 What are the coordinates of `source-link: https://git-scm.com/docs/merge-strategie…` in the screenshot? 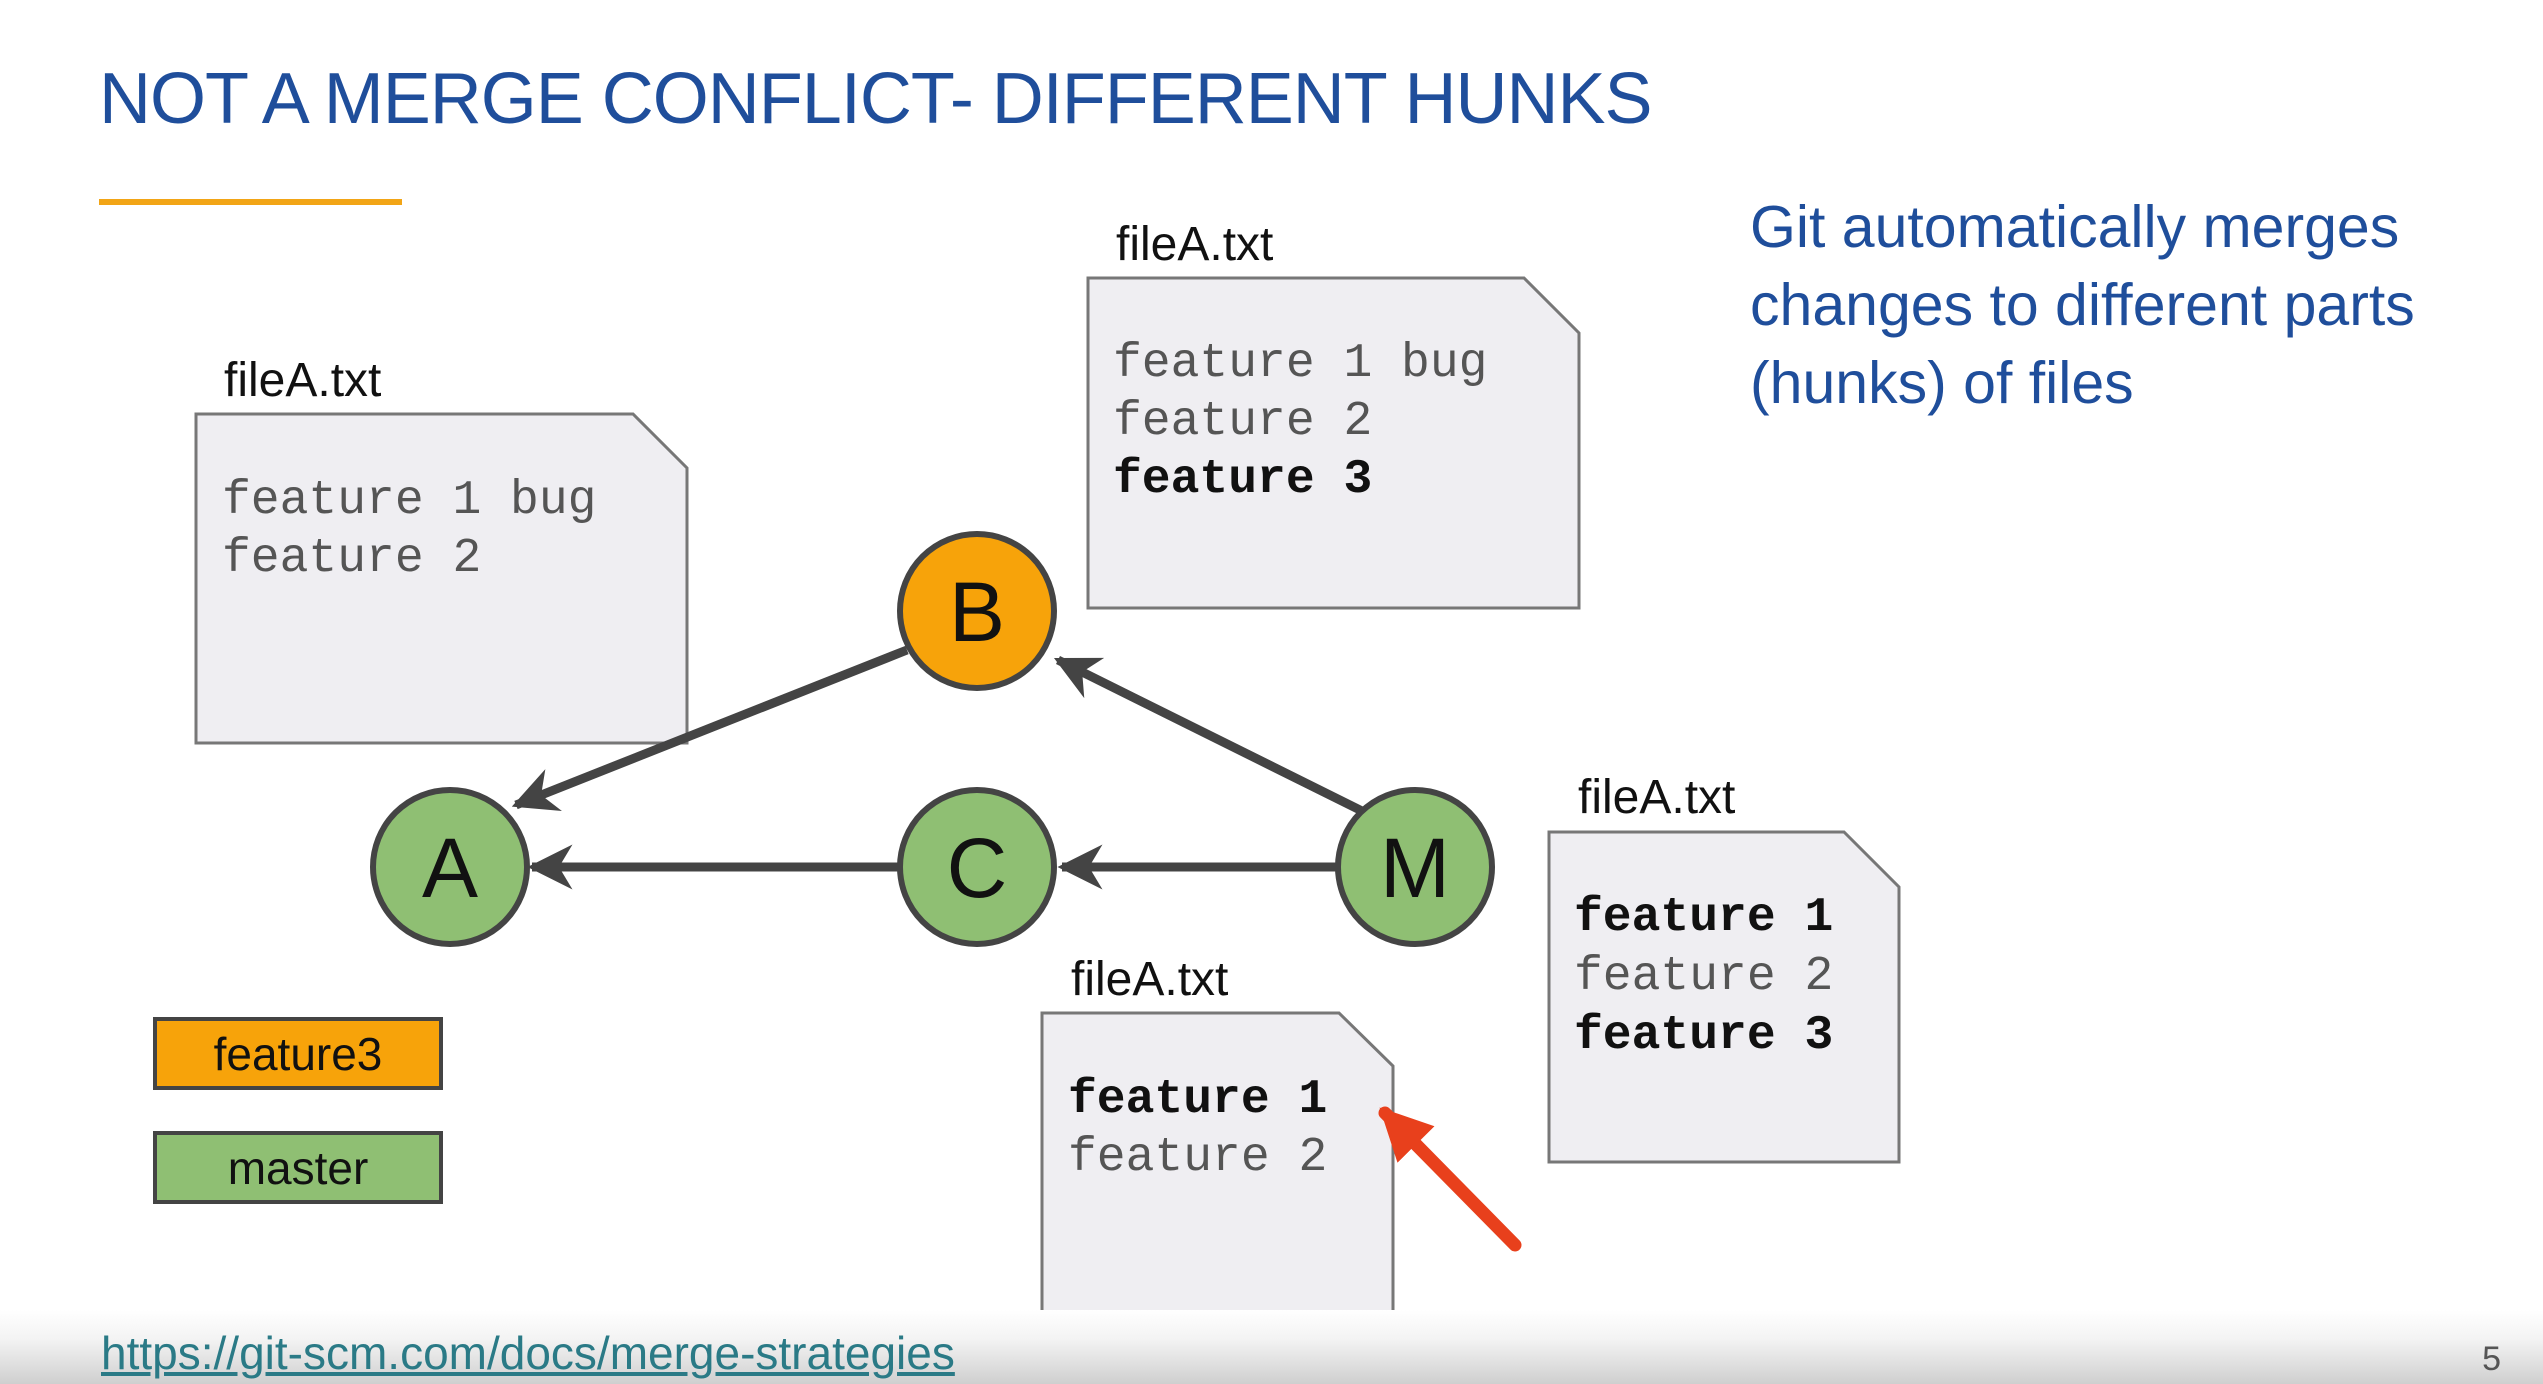 It's located at (528, 1353).